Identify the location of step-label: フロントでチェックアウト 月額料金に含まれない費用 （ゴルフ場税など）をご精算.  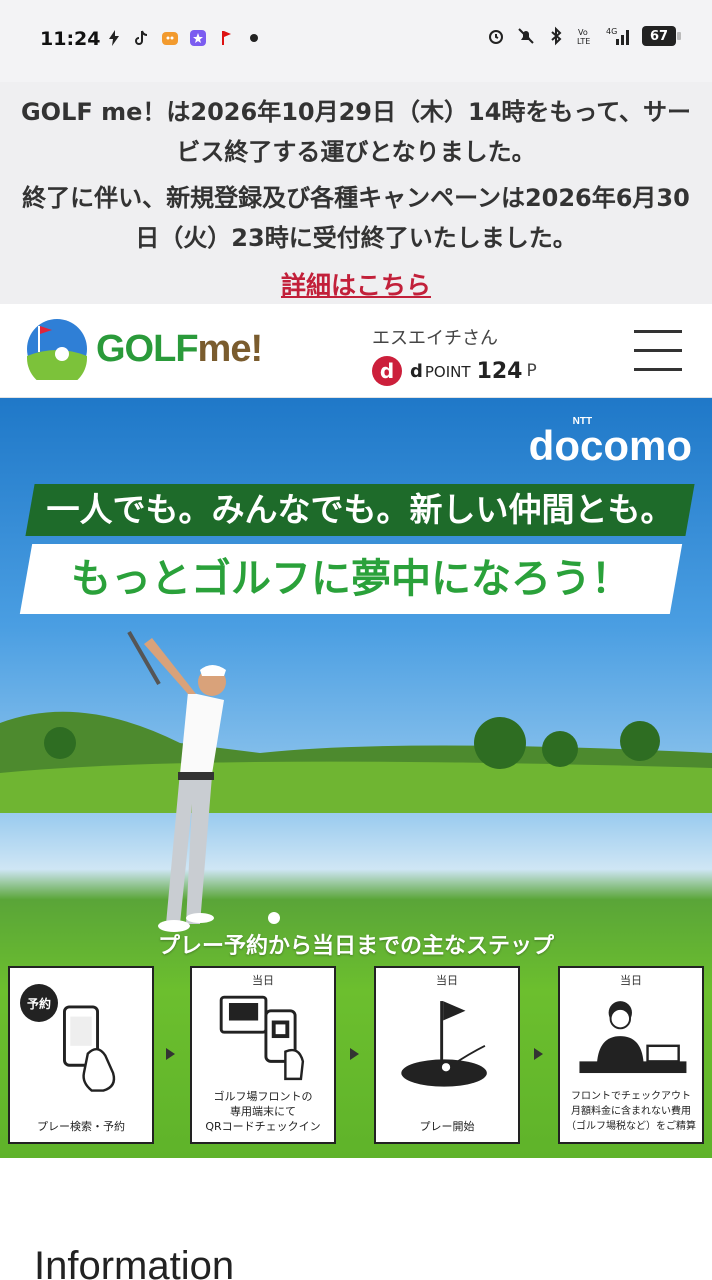
(631, 1111).